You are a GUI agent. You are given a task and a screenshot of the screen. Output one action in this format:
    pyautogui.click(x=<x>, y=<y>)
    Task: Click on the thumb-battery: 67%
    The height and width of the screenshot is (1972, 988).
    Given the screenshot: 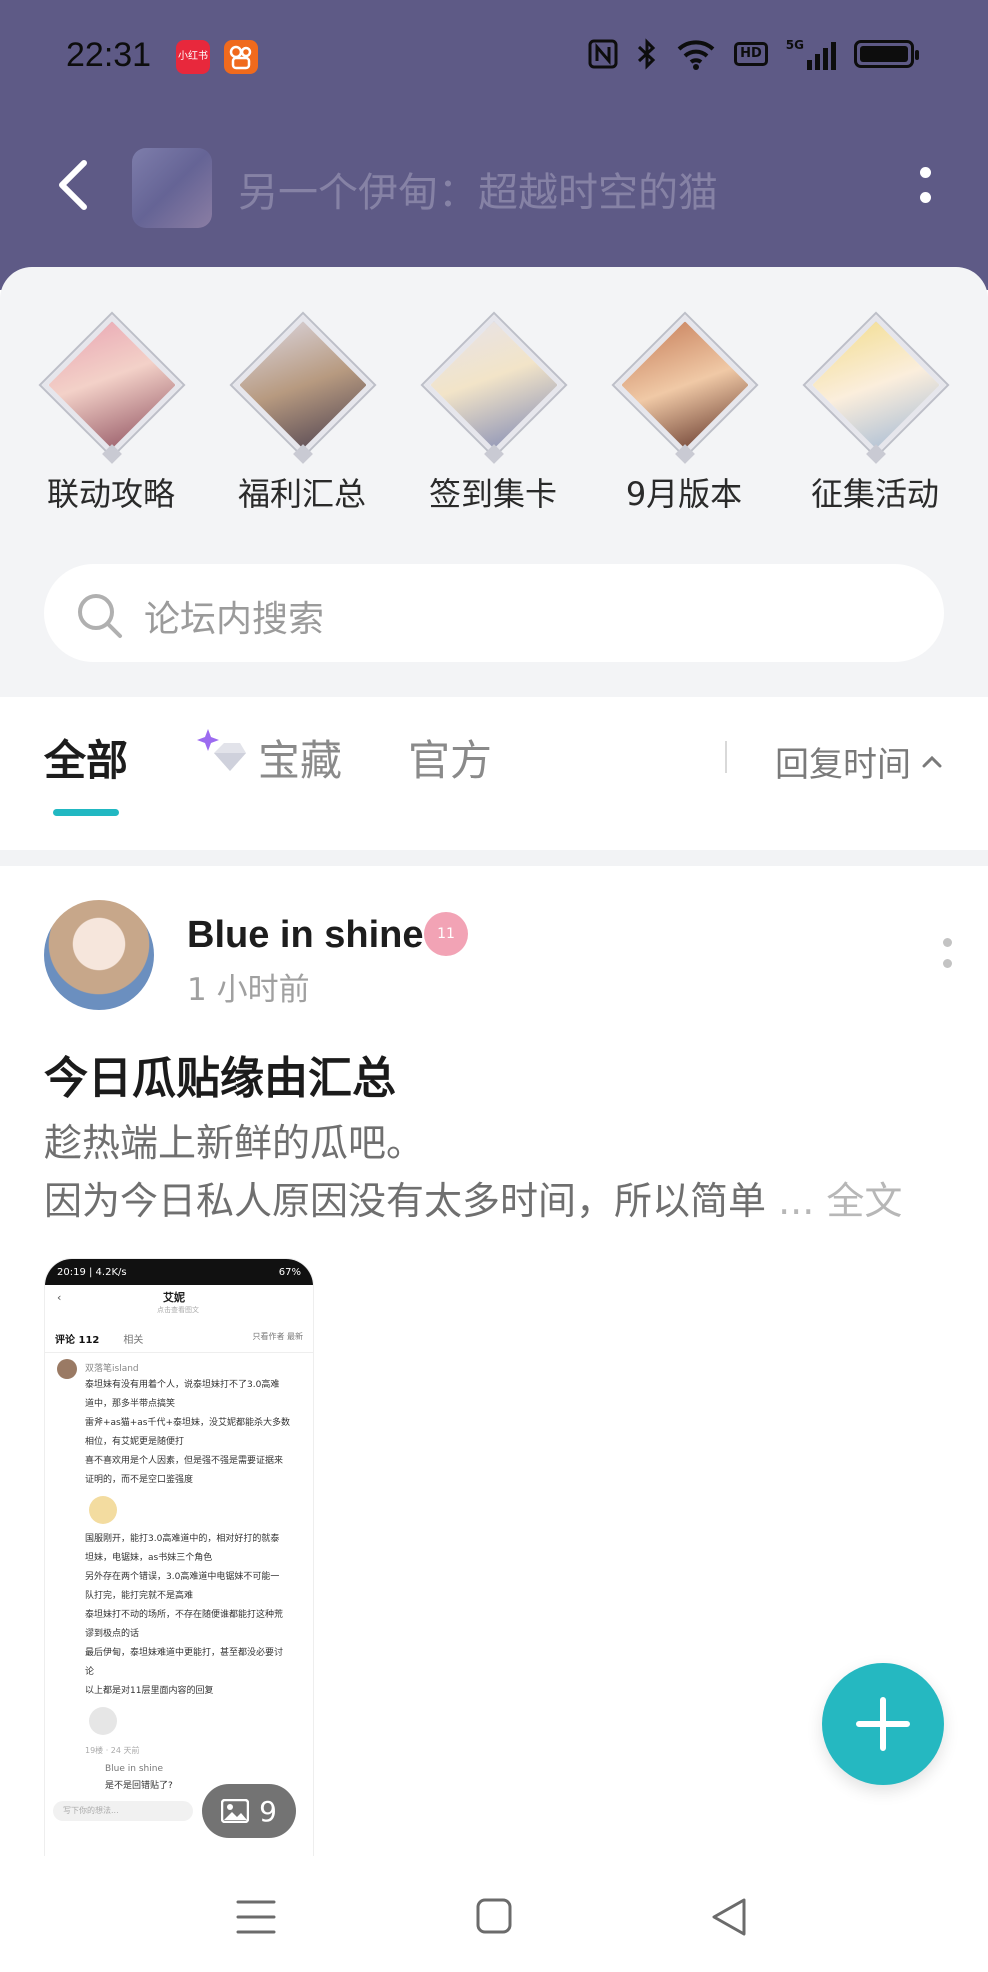 What is the action you would take?
    pyautogui.click(x=289, y=1272)
    